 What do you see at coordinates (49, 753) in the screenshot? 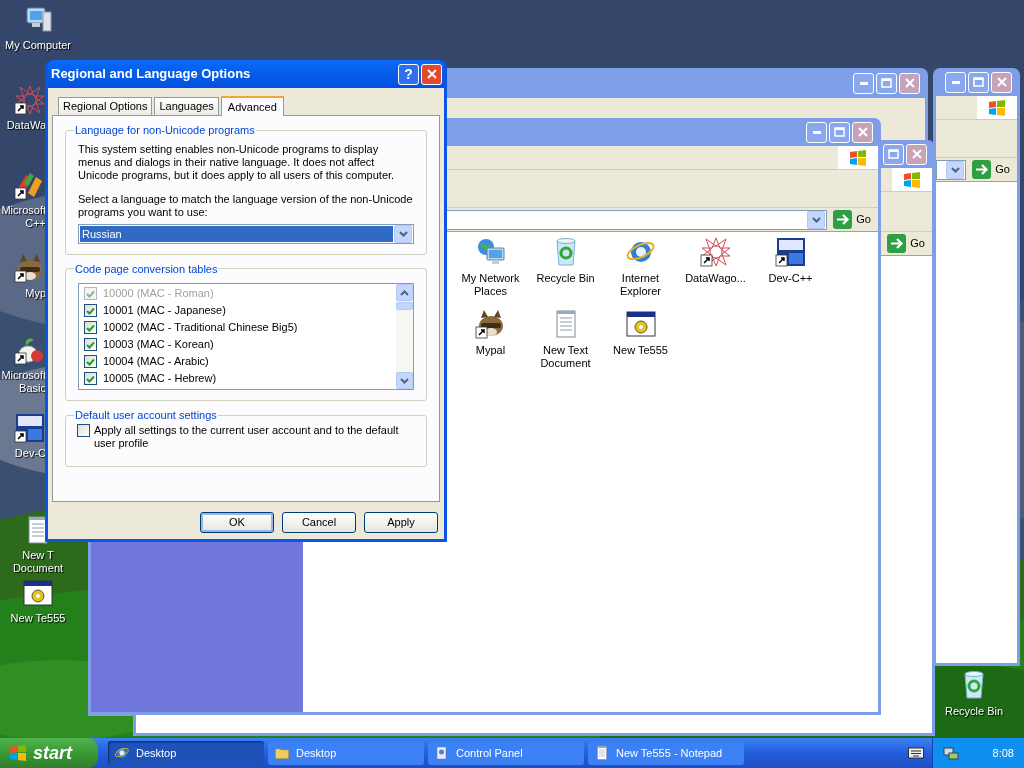
I see `start-button: start` at bounding box center [49, 753].